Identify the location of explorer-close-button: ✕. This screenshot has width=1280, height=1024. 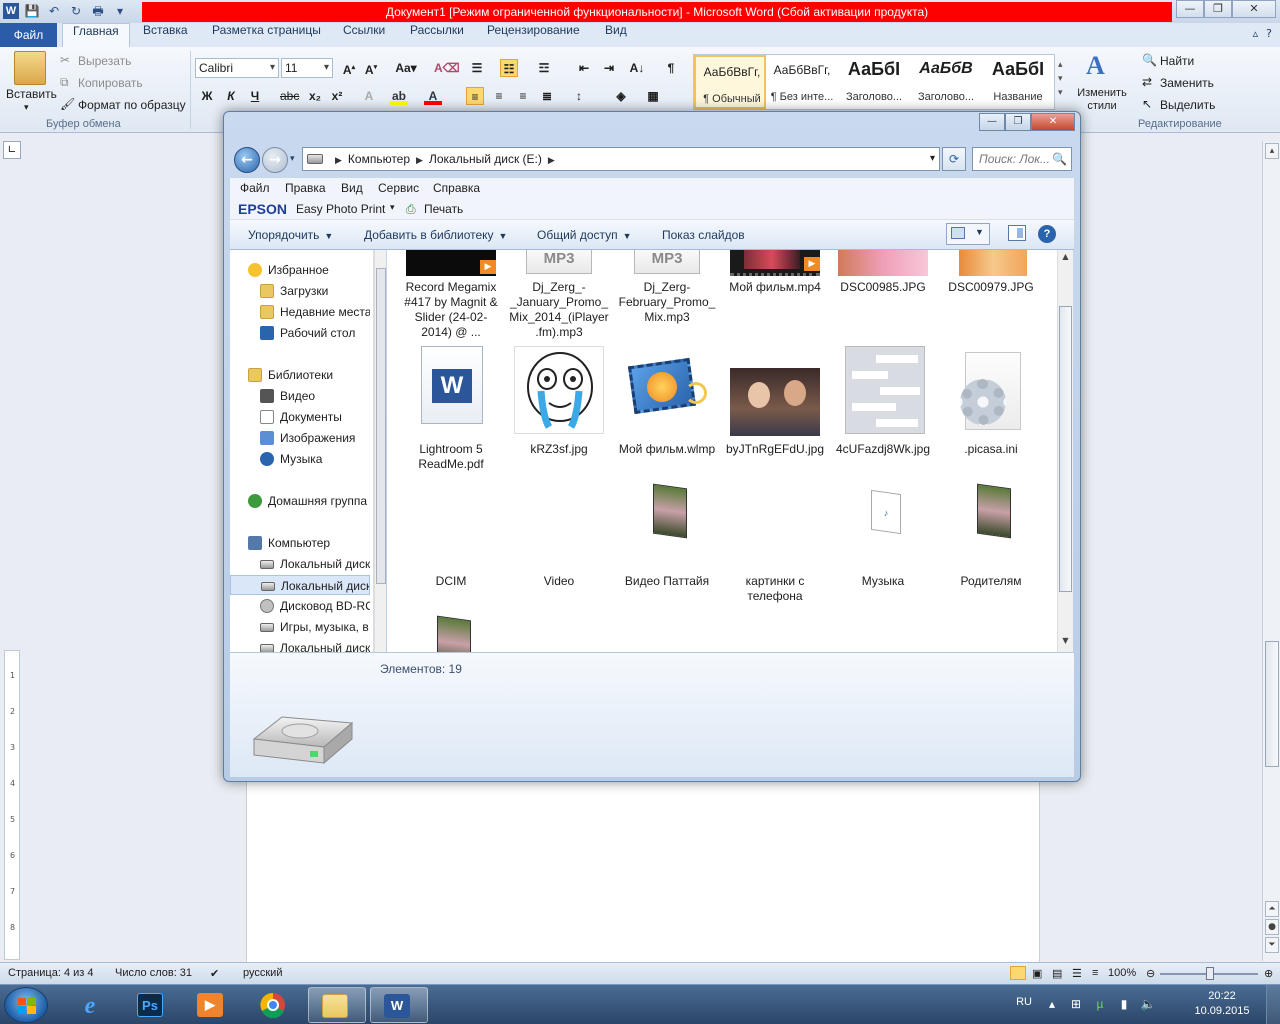
(1053, 122).